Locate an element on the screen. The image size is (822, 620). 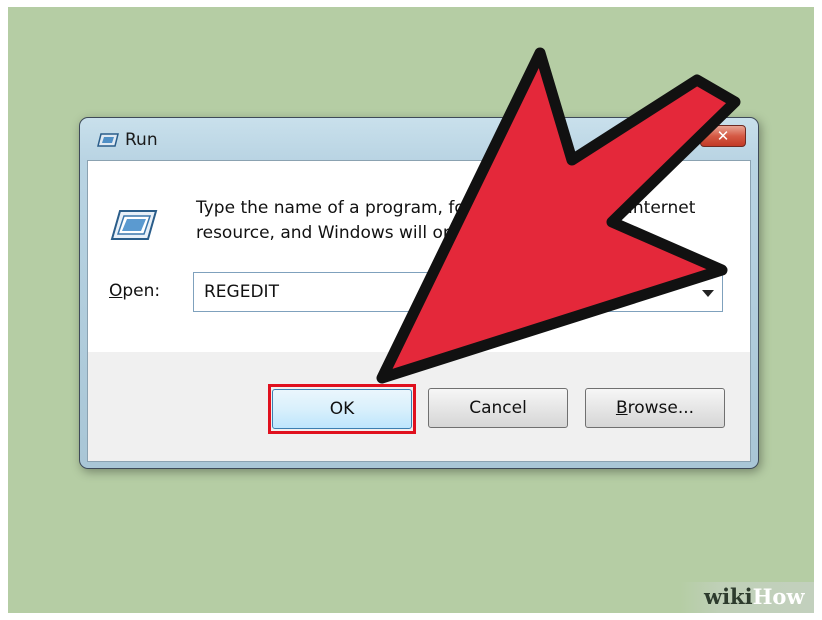
watermark-wiki: wiki is located at coordinates (728, 596).